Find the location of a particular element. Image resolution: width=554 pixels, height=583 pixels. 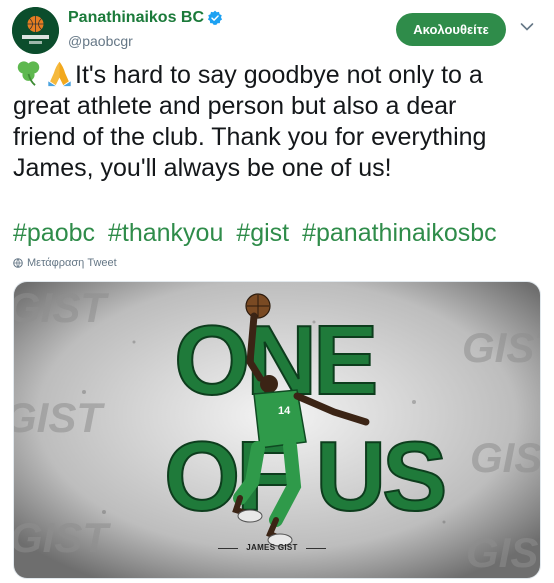

caption-rule-left is located at coordinates (228, 548).